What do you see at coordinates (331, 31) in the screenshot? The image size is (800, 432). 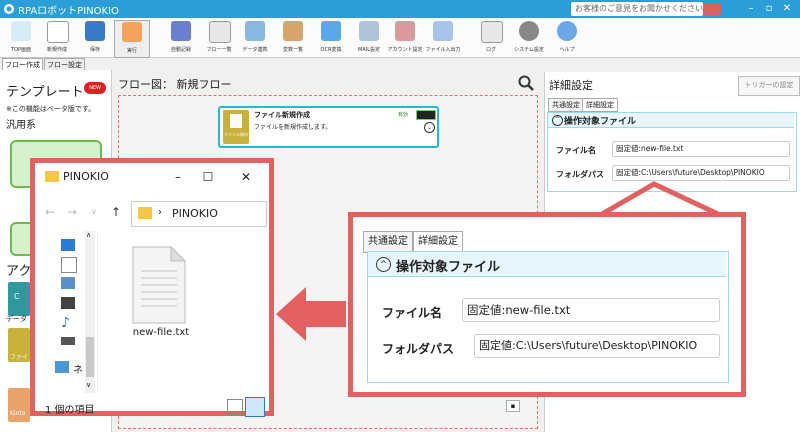 I see `ocr-icon` at bounding box center [331, 31].